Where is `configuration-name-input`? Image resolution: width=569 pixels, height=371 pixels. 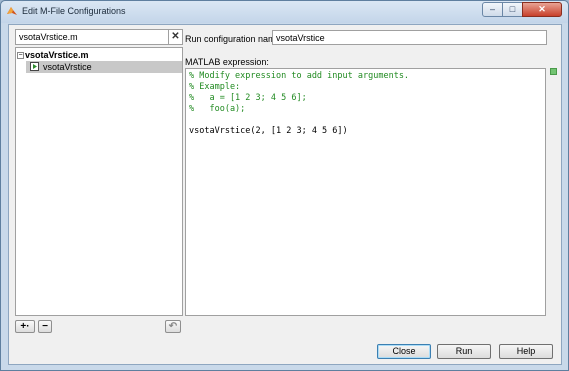 configuration-name-input is located at coordinates (409, 37).